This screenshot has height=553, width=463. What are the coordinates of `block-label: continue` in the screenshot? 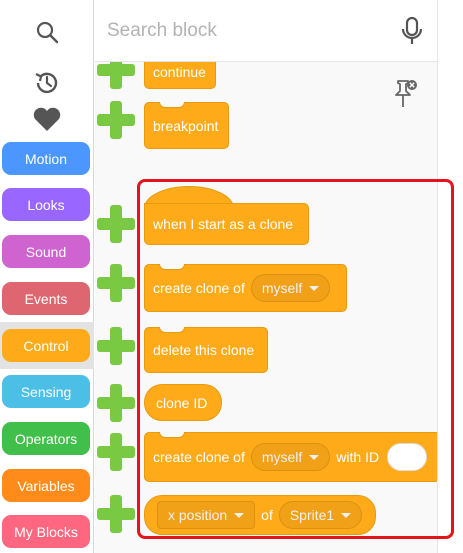 It's located at (179, 71).